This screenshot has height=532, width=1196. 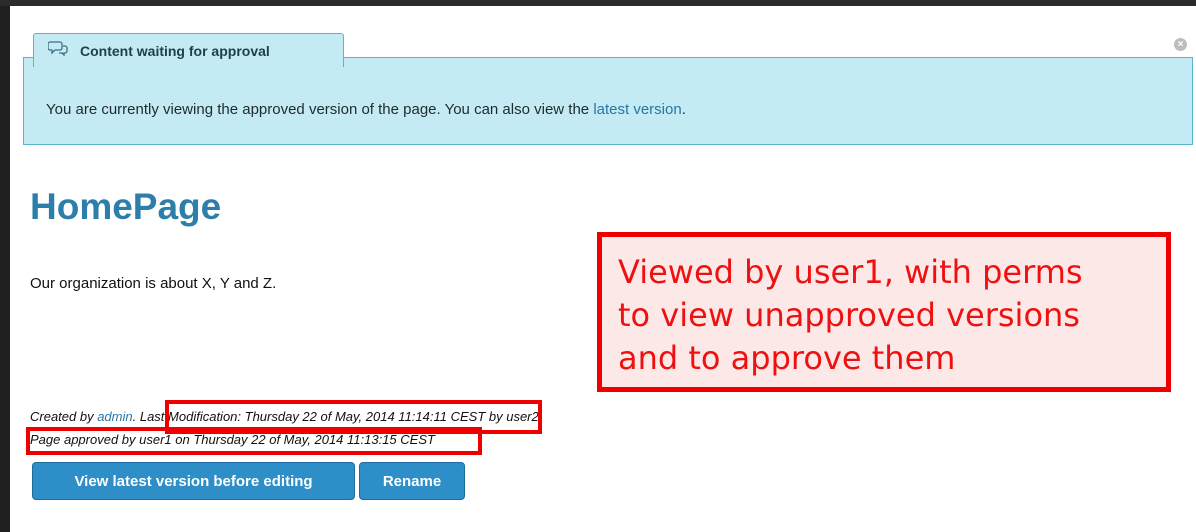 What do you see at coordinates (126, 206) in the screenshot?
I see `page-title: HomePage` at bounding box center [126, 206].